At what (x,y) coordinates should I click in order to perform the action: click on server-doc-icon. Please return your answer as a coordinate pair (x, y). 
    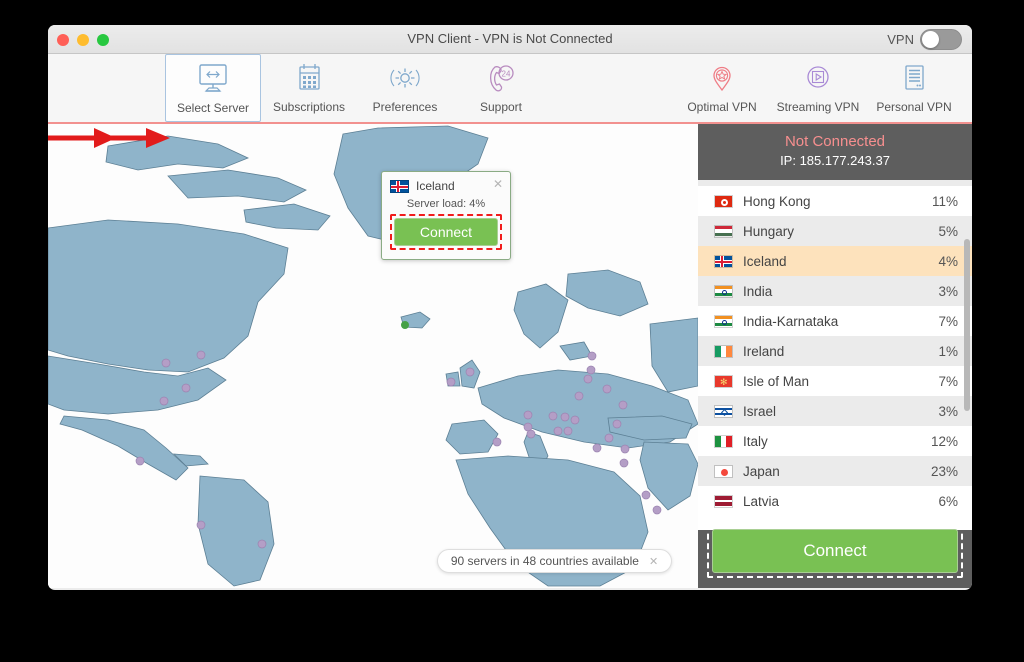
    Looking at the image, I should click on (914, 79).